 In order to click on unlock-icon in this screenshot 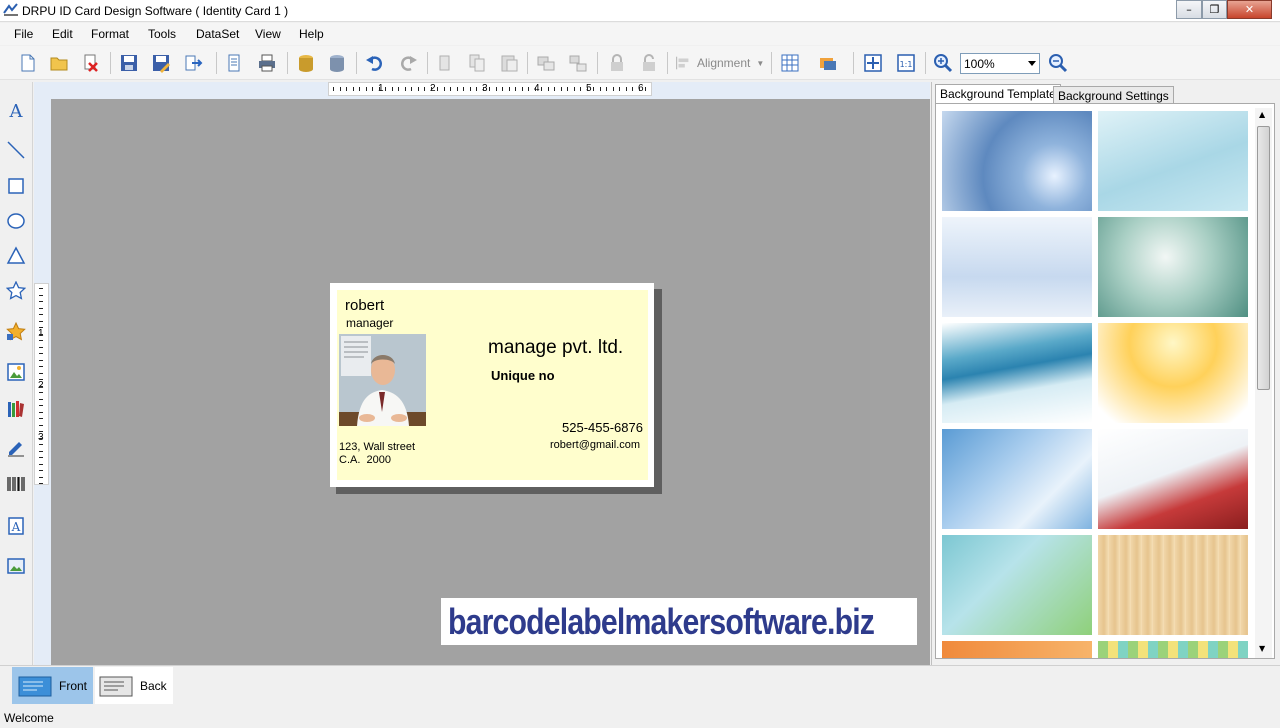, I will do `click(649, 62)`.